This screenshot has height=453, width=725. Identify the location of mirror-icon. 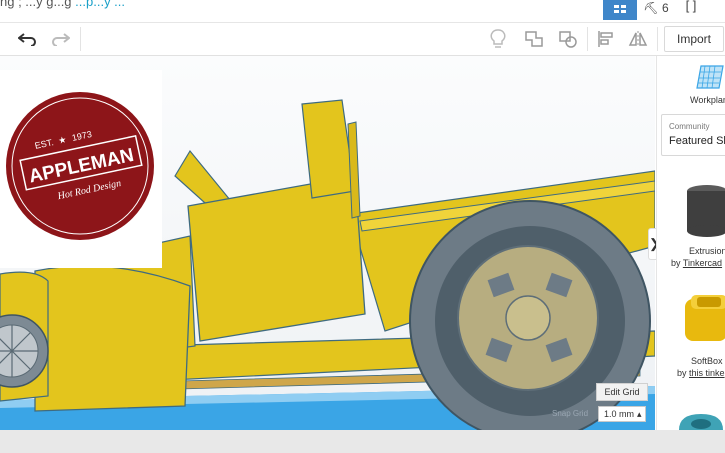
(638, 39).